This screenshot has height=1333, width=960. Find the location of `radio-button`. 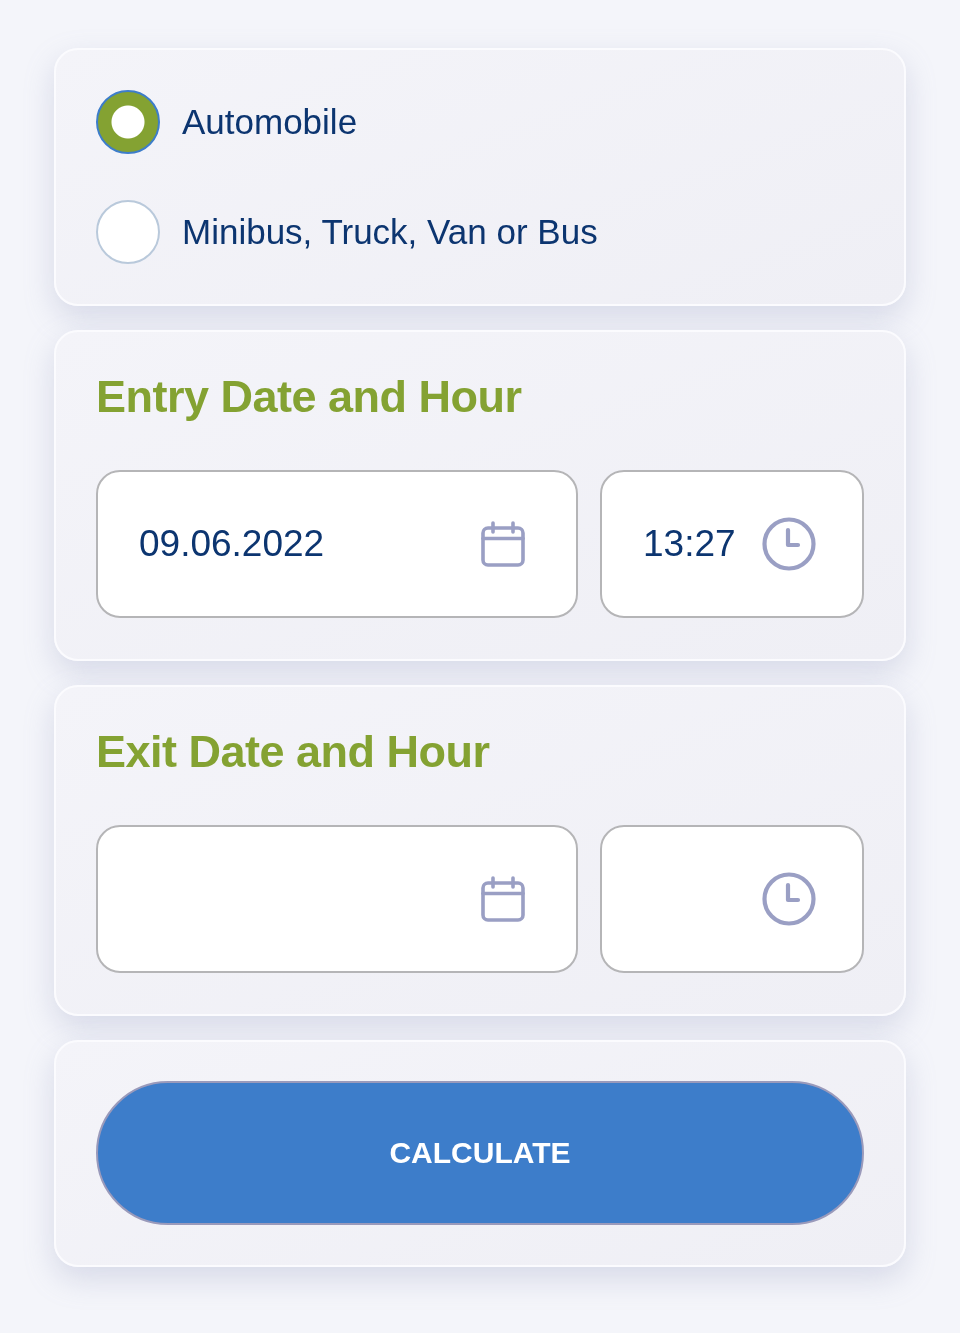

radio-button is located at coordinates (128, 122).